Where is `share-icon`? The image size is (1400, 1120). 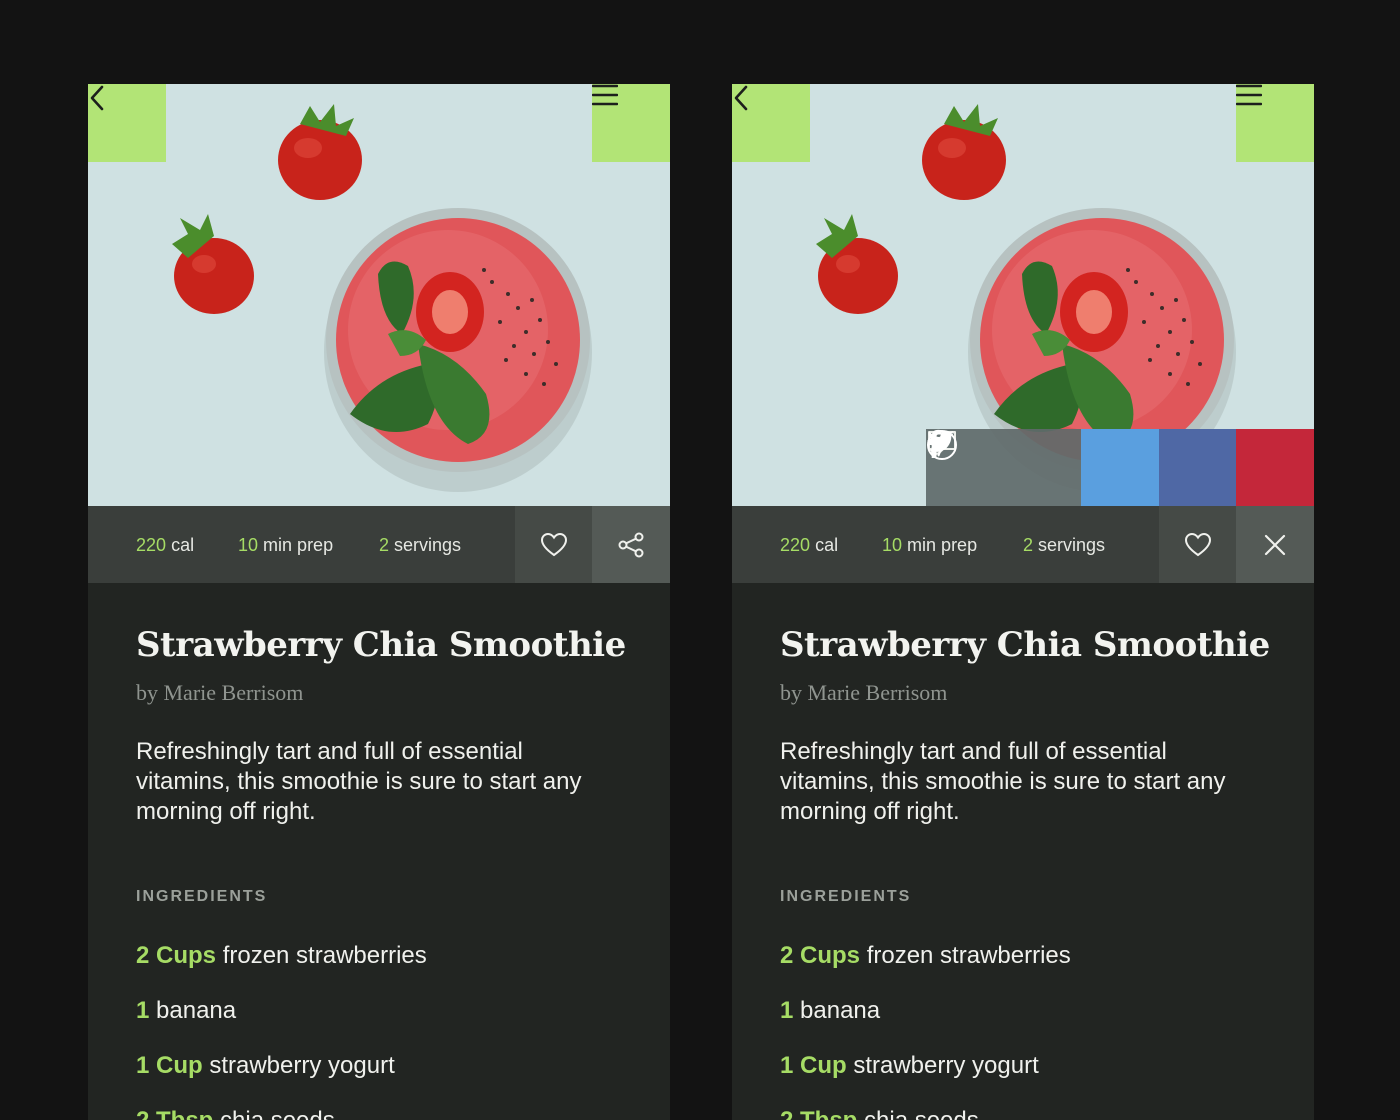
share-icon is located at coordinates (631, 544).